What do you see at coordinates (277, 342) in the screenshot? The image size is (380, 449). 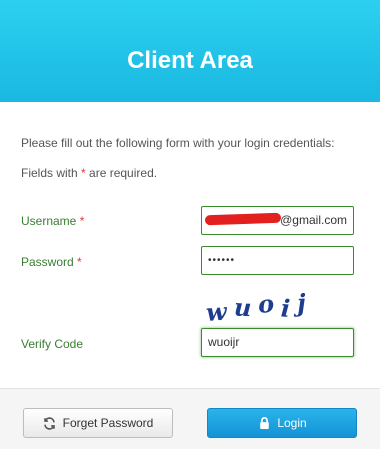 I see `verify-code-field: wuoijr` at bounding box center [277, 342].